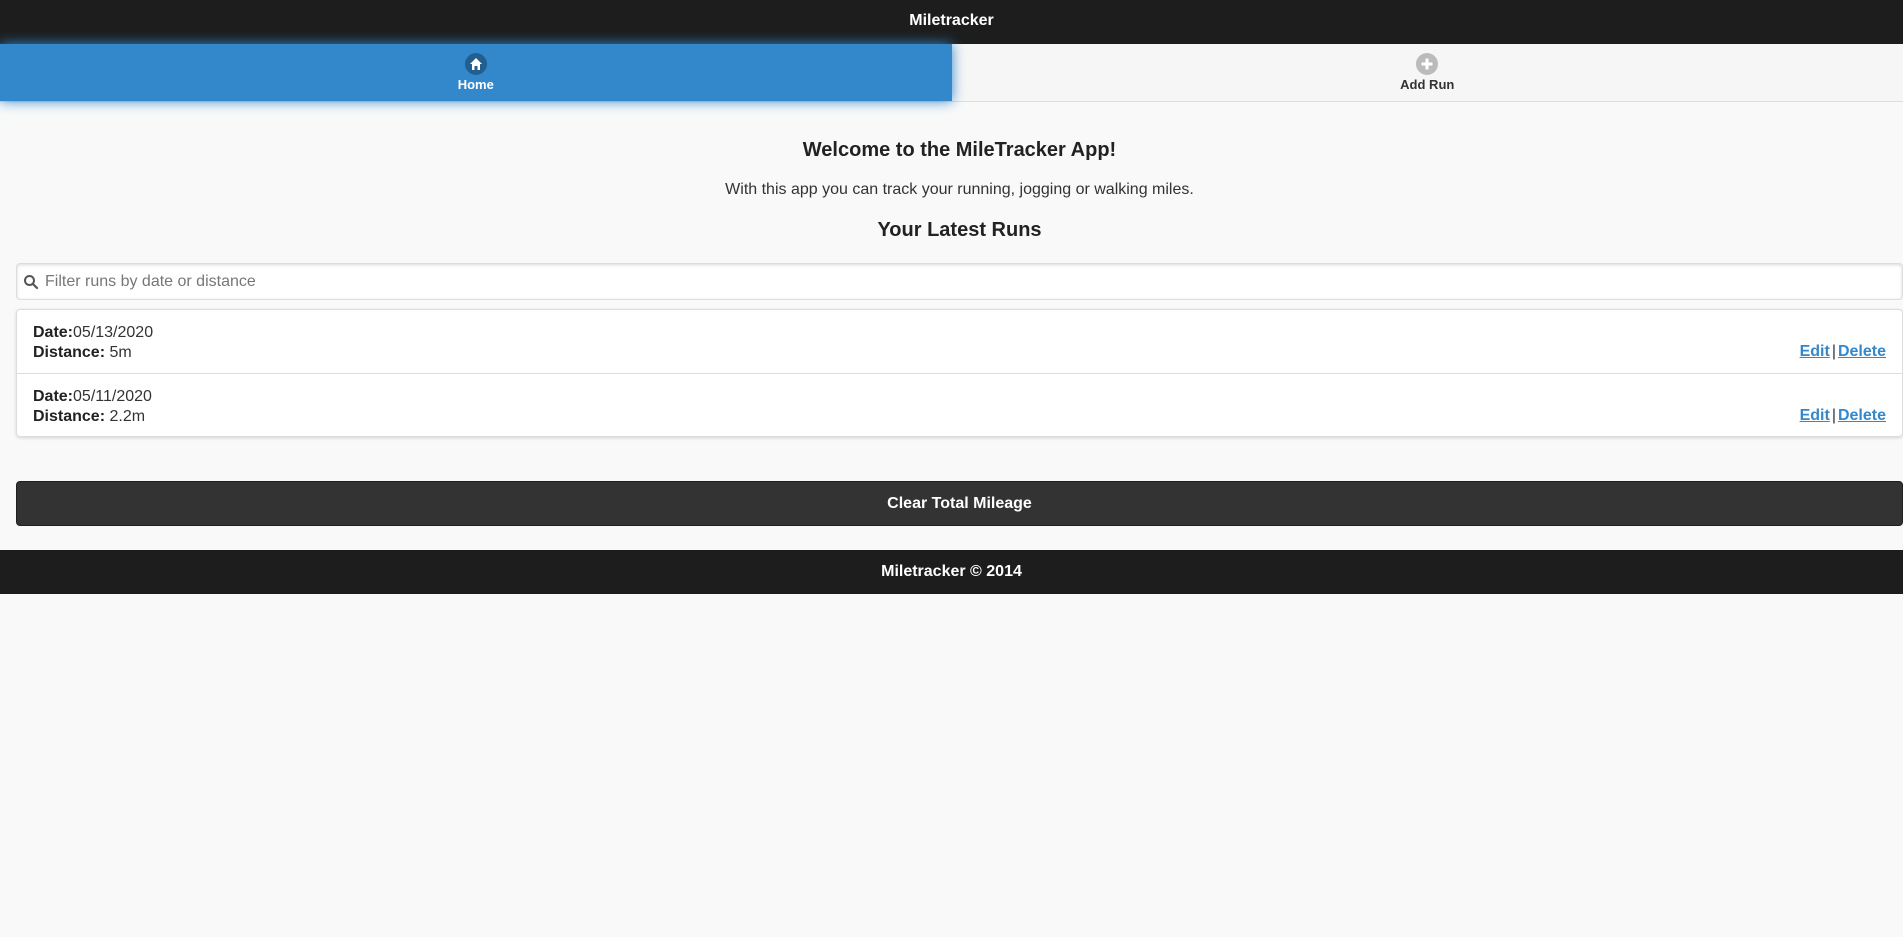 The height and width of the screenshot is (937, 1903). What do you see at coordinates (475, 84) in the screenshot?
I see `nav-home-label: Home` at bounding box center [475, 84].